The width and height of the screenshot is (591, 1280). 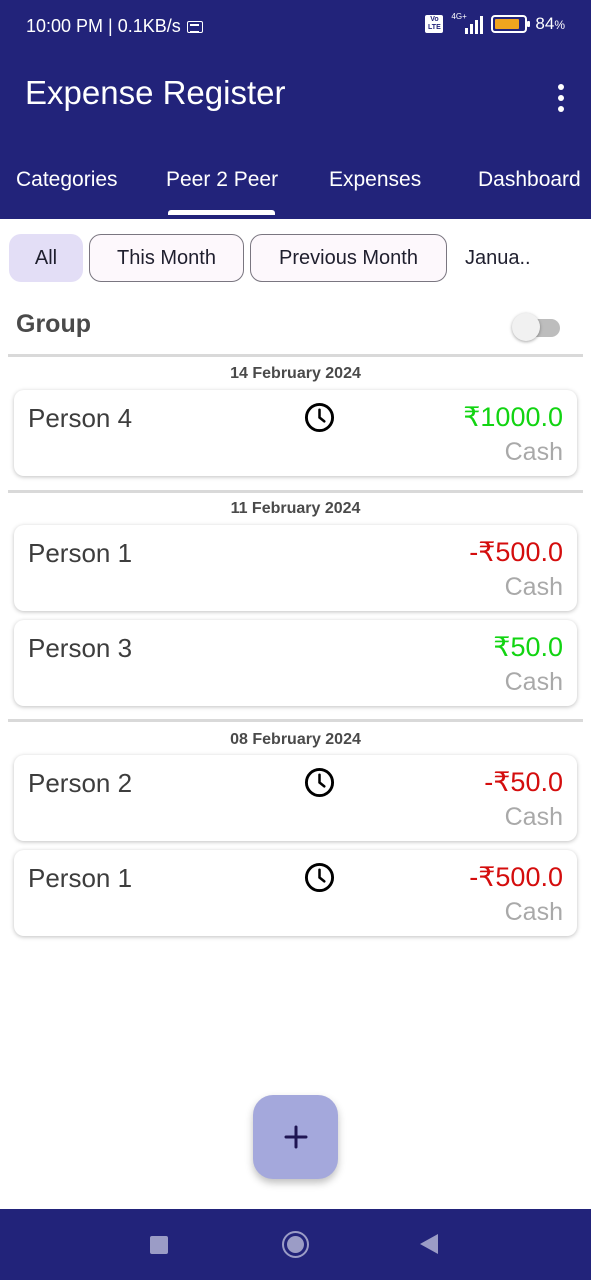 What do you see at coordinates (295, 508) in the screenshot?
I see `date-header: 11 February 2024` at bounding box center [295, 508].